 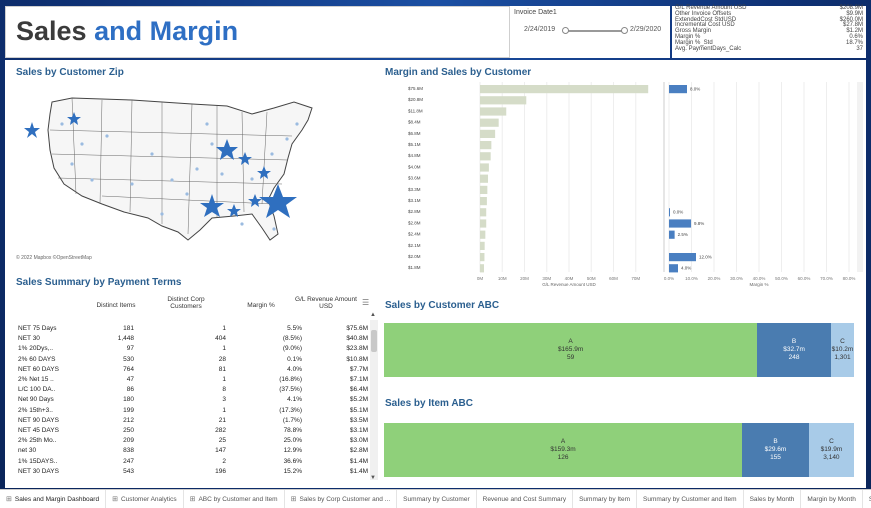 What do you see at coordinates (563, 457) in the screenshot?
I see `abc-count: 126` at bounding box center [563, 457].